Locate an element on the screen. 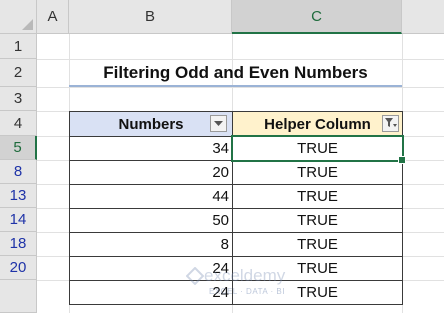 This screenshot has height=313, width=444. watermark-tagline: EXCEL · DATA · BI is located at coordinates (247, 291).